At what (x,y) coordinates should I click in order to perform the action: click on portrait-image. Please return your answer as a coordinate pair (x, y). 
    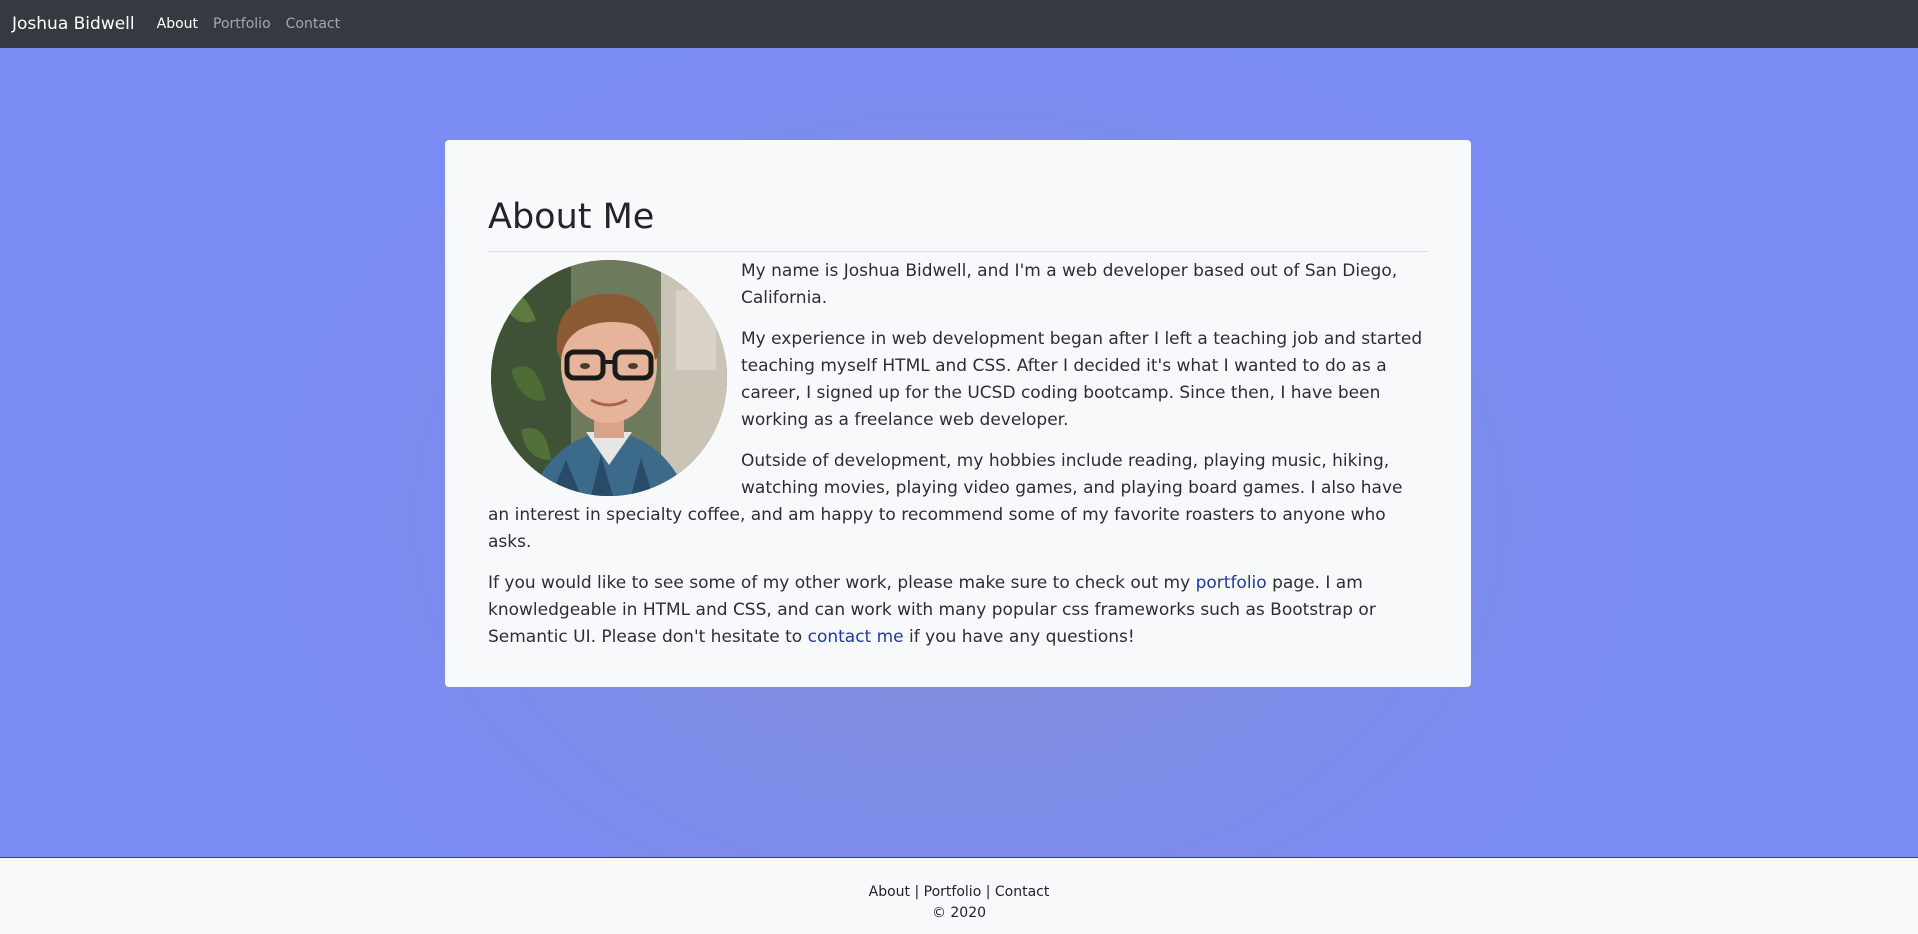
    Looking at the image, I should click on (609, 378).